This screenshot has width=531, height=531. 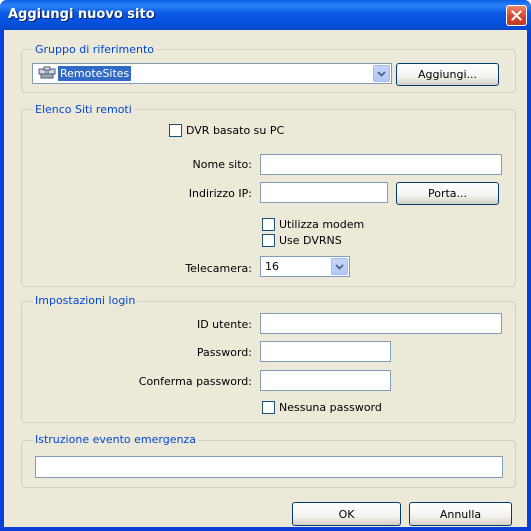 I want to click on use-modem-label: Utilizza modem, so click(x=322, y=224).